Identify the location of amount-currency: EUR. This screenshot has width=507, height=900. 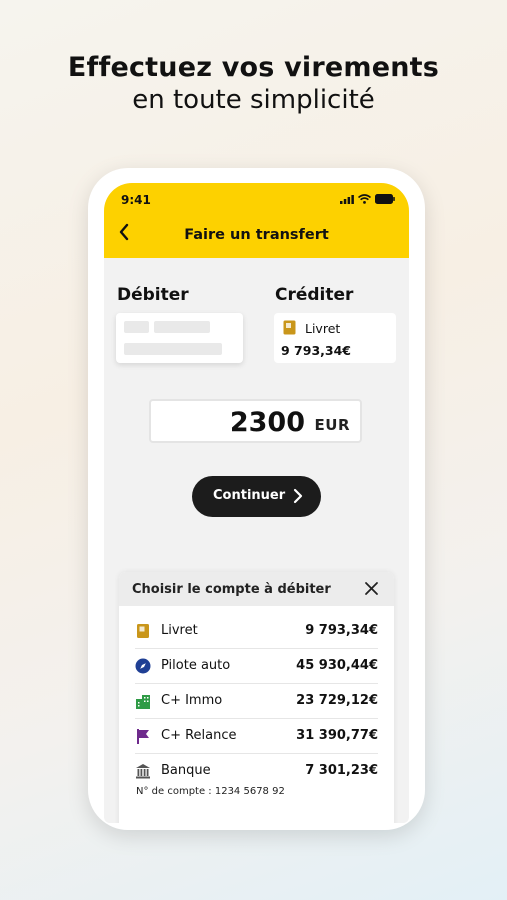
(332, 425).